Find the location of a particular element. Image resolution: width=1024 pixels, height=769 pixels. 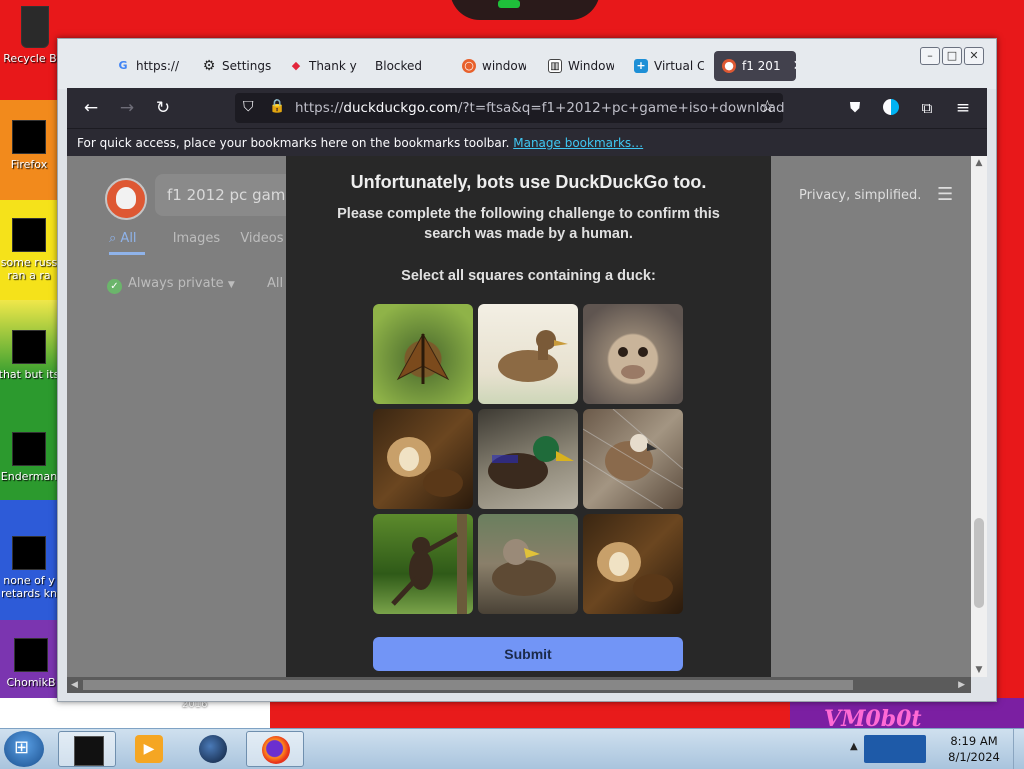

desktop-icon-enderman: Enderman is located at coordinates (31, 457).